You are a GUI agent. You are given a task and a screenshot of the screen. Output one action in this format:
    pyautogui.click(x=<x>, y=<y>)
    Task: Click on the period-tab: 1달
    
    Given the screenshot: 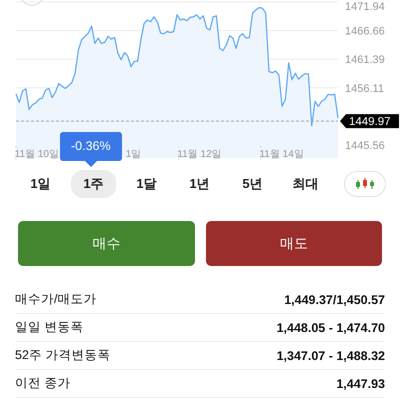 What is the action you would take?
    pyautogui.click(x=146, y=184)
    